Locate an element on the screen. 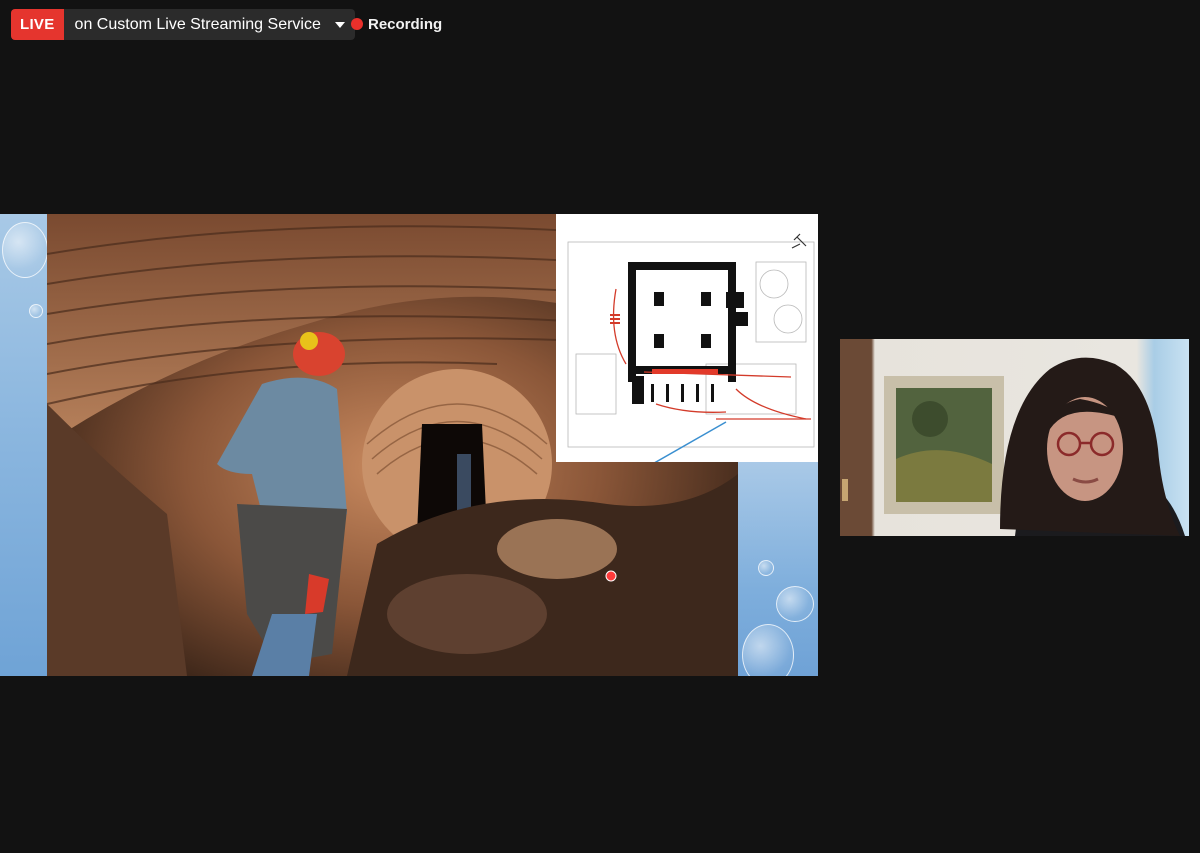  participant-video-tile is located at coordinates (1014, 437).